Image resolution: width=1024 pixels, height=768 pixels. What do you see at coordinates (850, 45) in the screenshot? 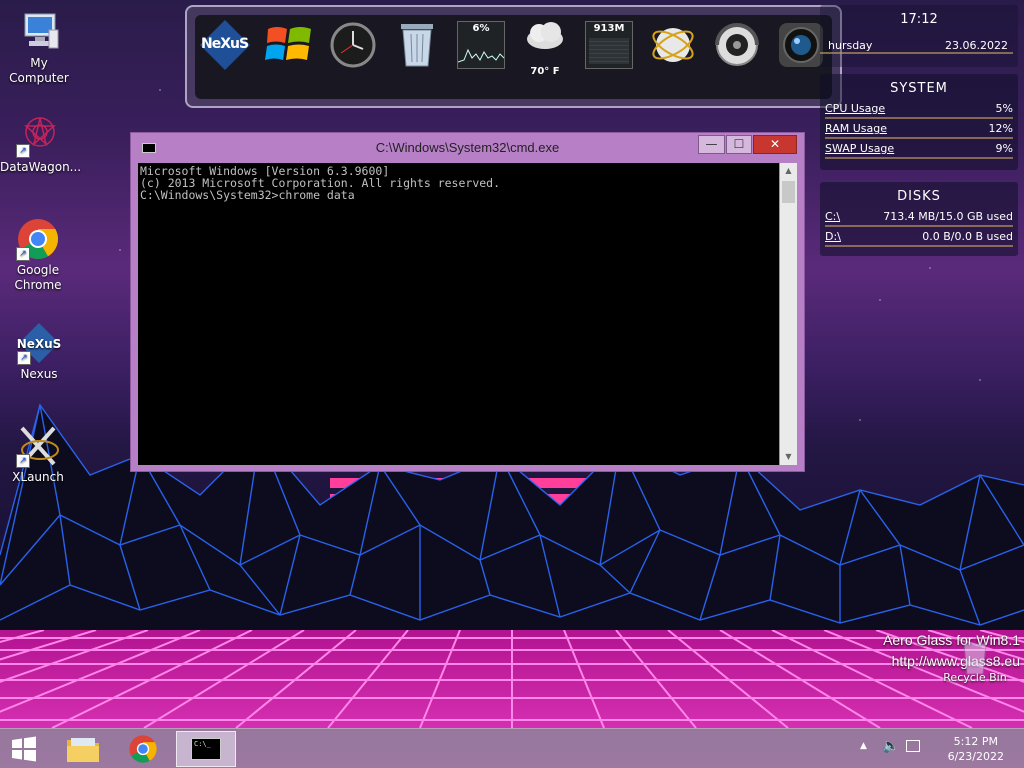
I see `widget-day: hursday` at bounding box center [850, 45].